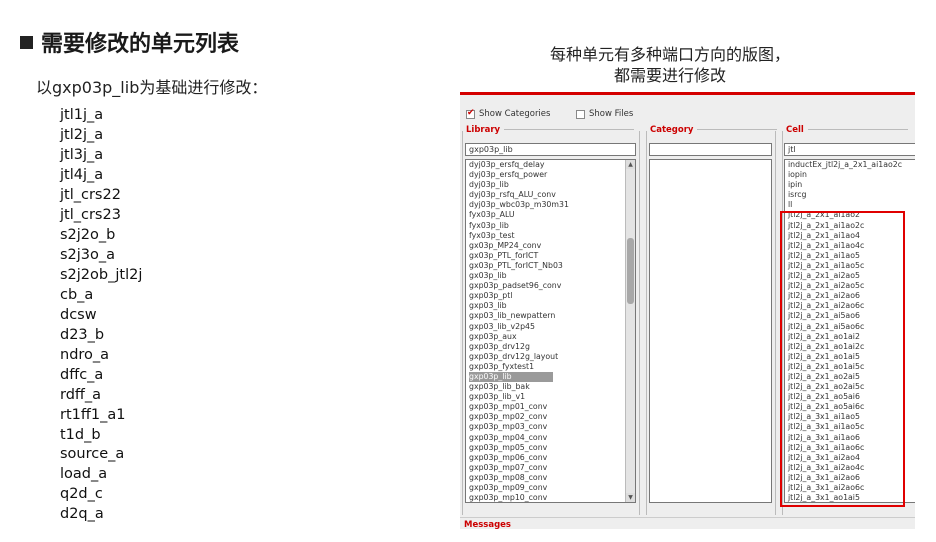 Image resolution: width=936 pixels, height=542 pixels. I want to click on library-list-item: gxp03_lib_v2p45, so click(550, 327).